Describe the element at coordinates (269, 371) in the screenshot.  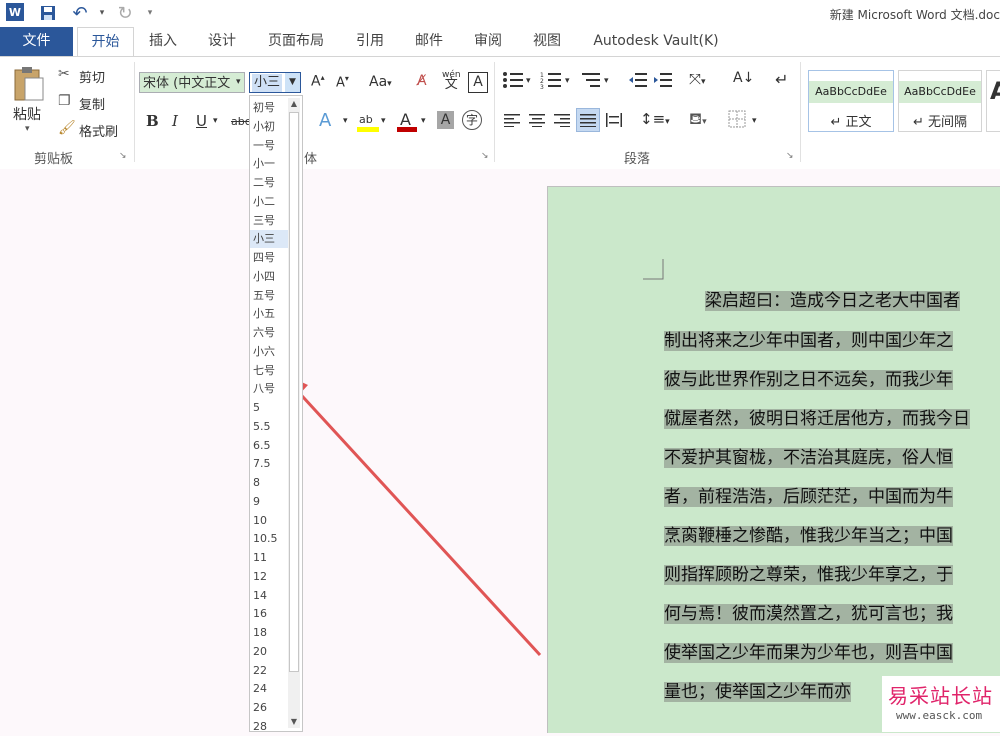
I see `font-size-option: 七号` at that location.